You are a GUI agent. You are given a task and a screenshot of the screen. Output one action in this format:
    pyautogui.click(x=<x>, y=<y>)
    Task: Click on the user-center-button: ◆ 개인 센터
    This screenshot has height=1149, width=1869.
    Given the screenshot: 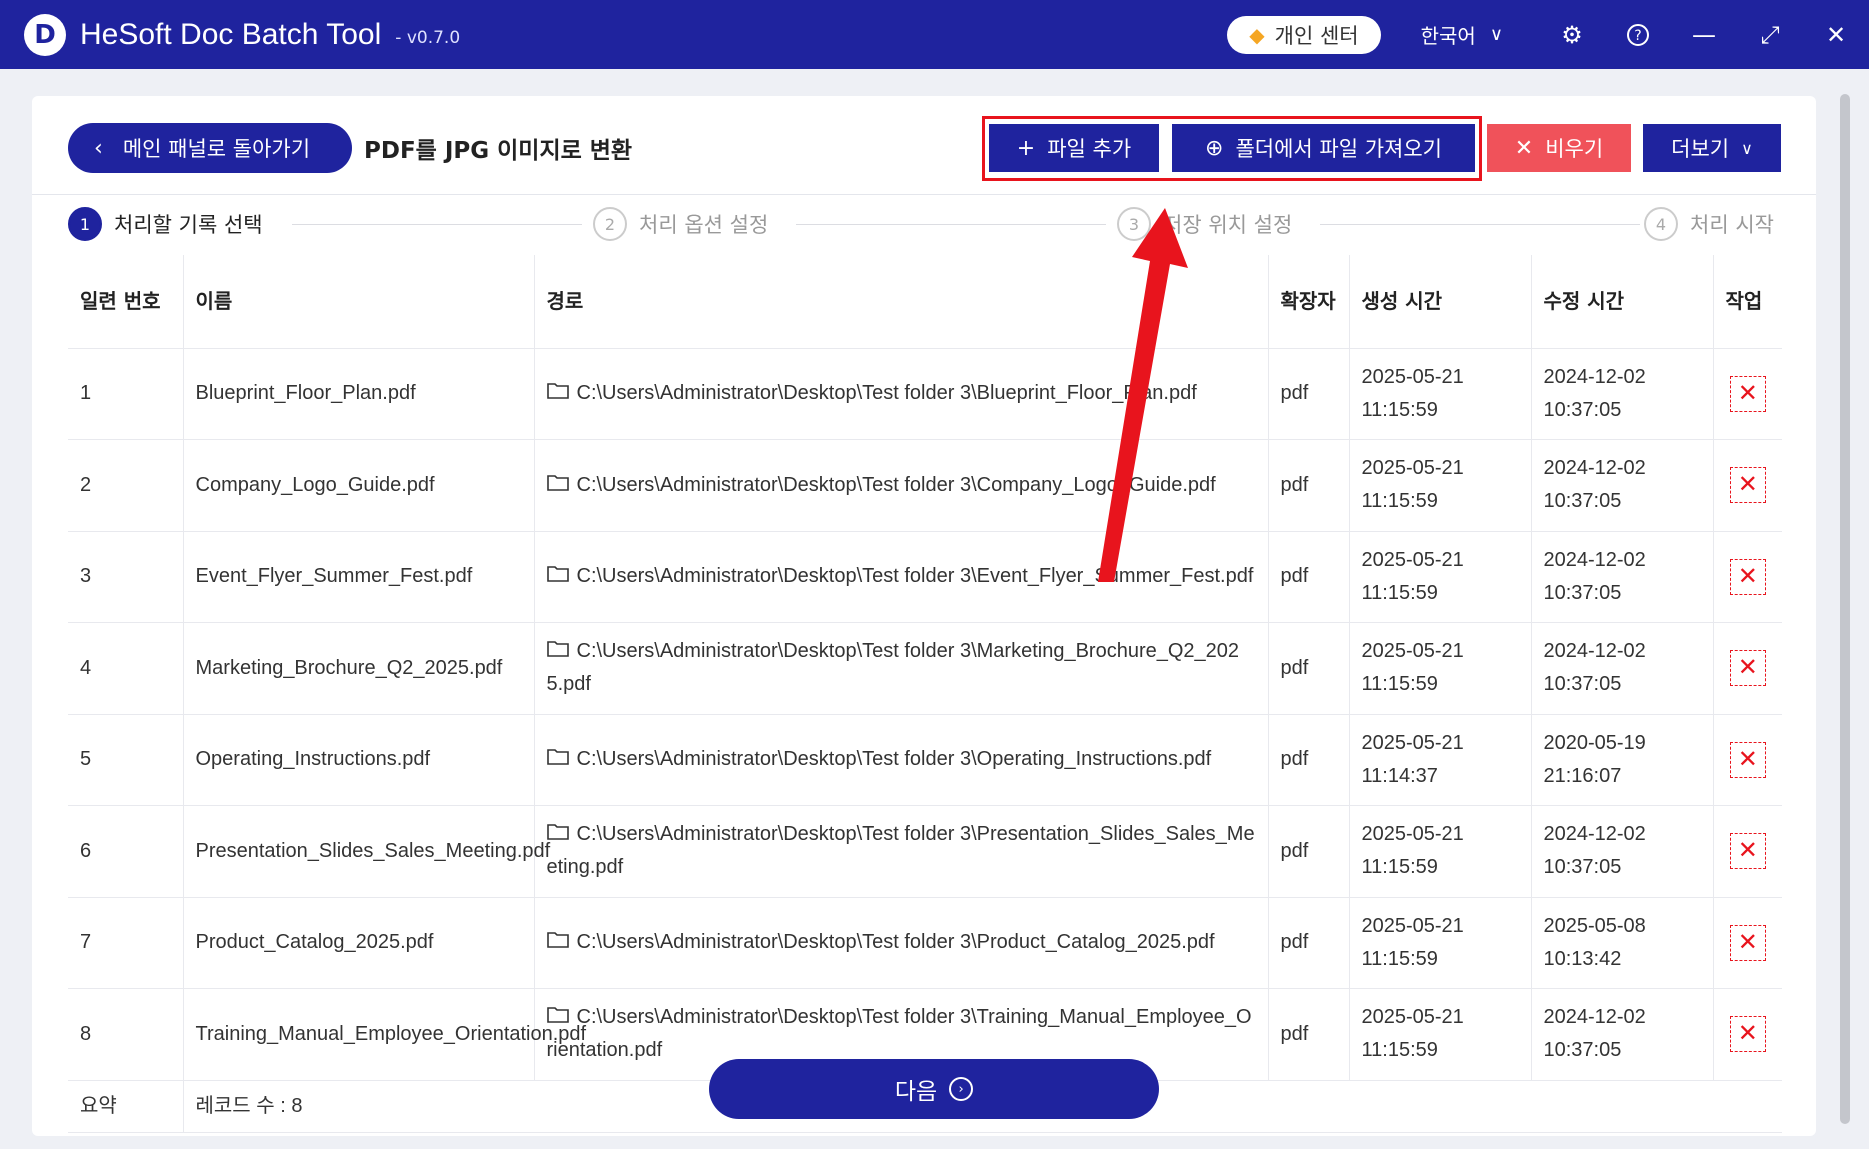 What is the action you would take?
    pyautogui.click(x=1304, y=34)
    